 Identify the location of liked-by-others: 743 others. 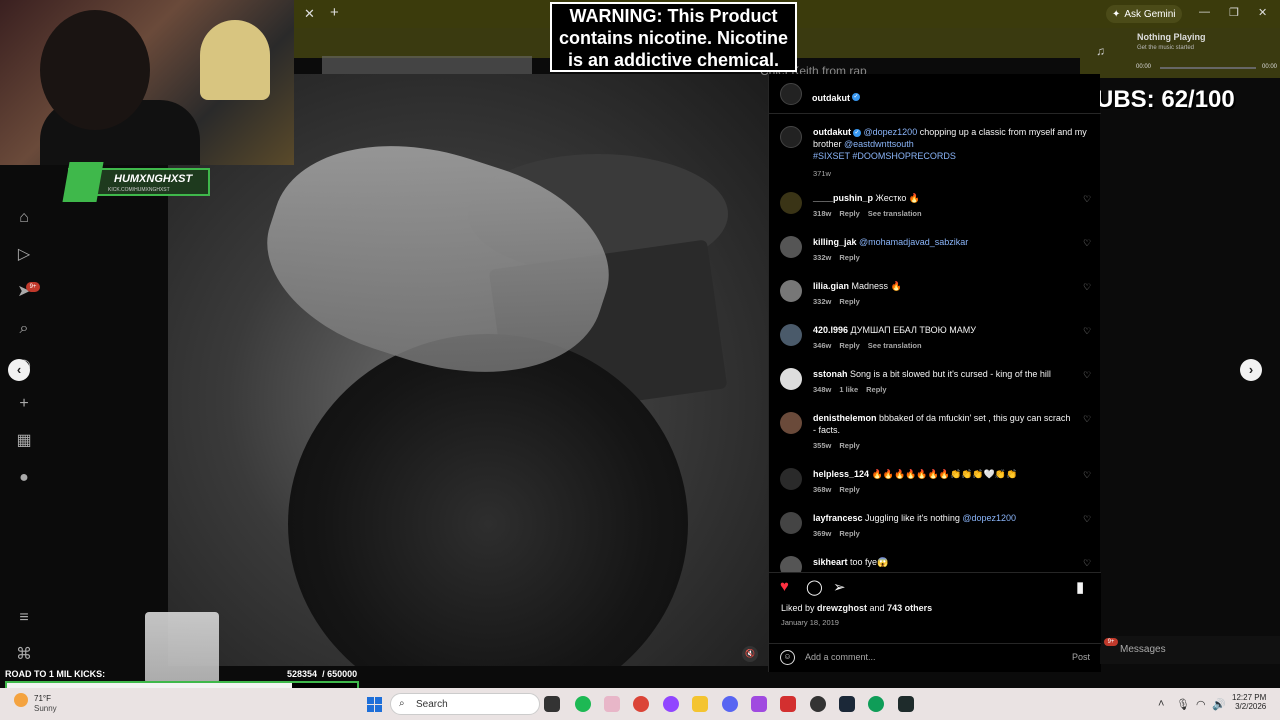
(909, 608).